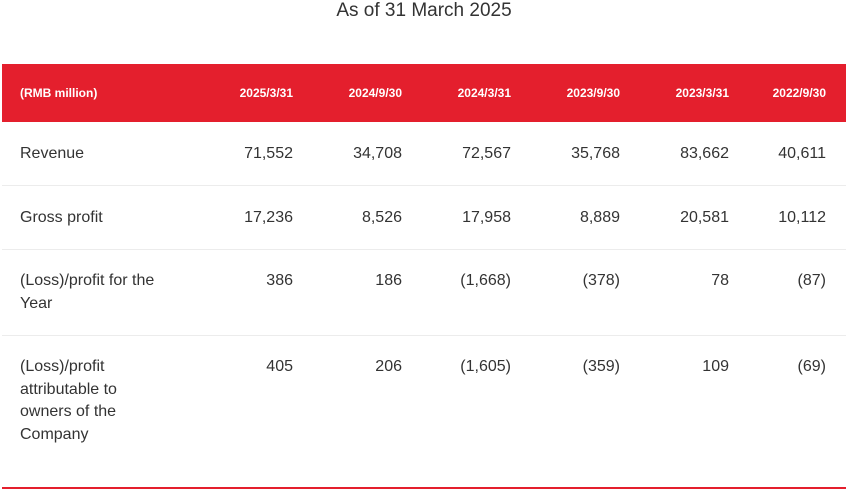 The width and height of the screenshot is (848, 491). What do you see at coordinates (704, 153) in the screenshot?
I see `table-cell: 83,662` at bounding box center [704, 153].